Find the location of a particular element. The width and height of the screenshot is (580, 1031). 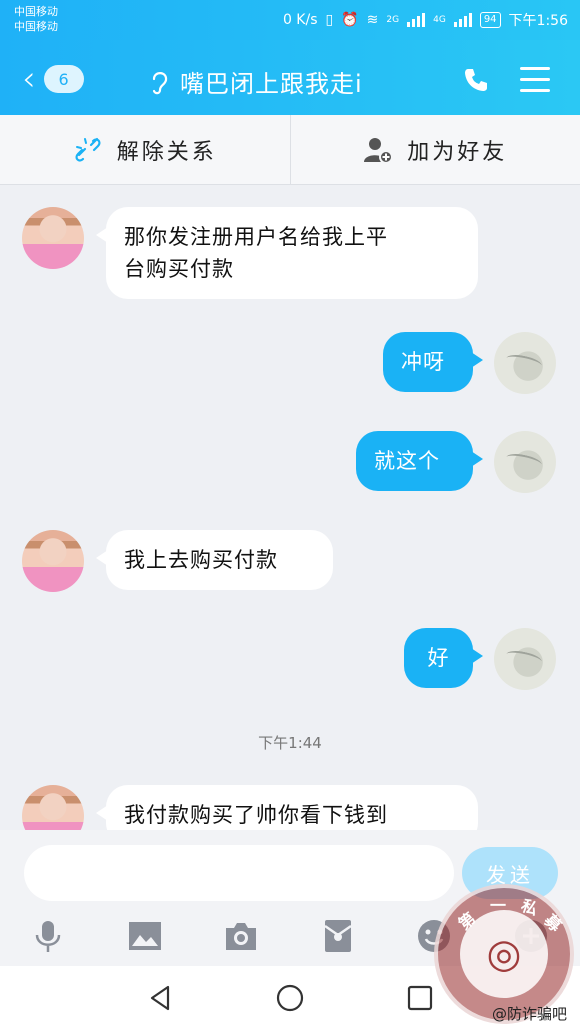

image-button is located at coordinates (145, 936).